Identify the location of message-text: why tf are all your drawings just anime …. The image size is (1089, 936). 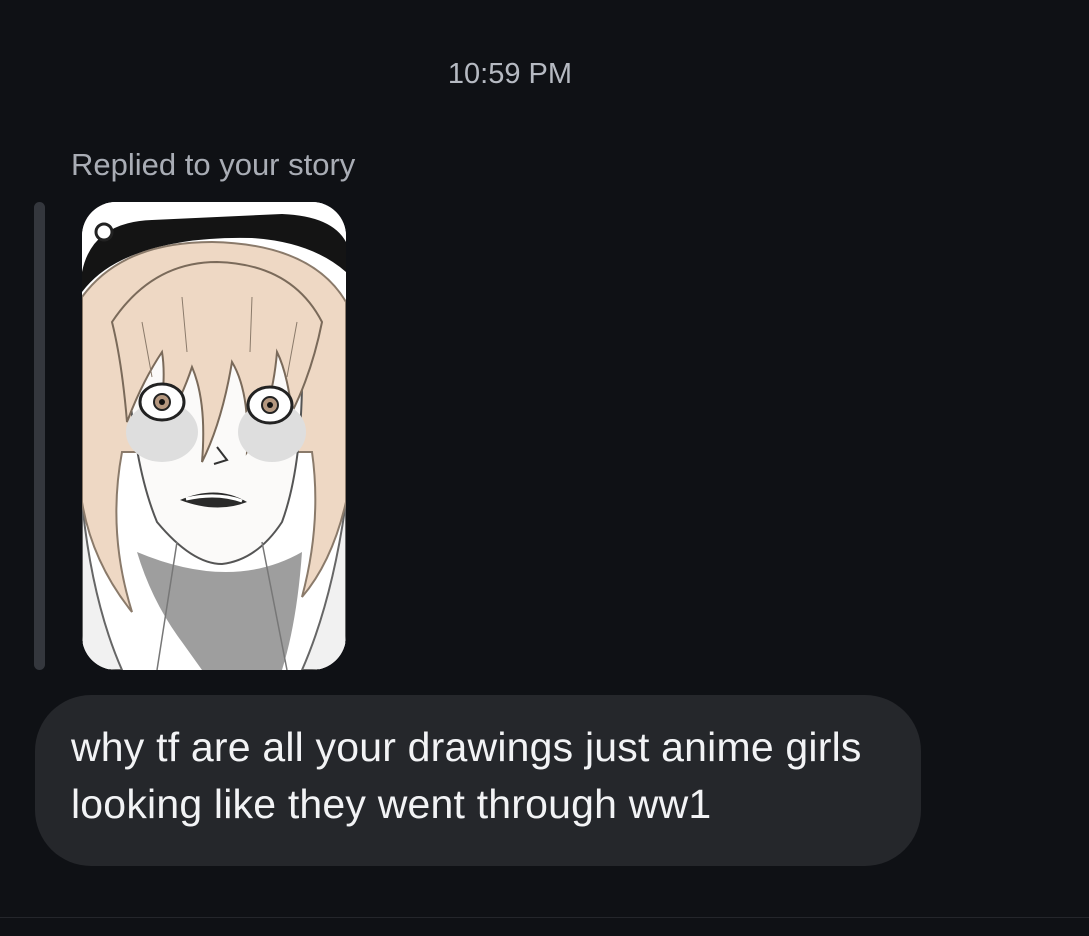
(466, 775).